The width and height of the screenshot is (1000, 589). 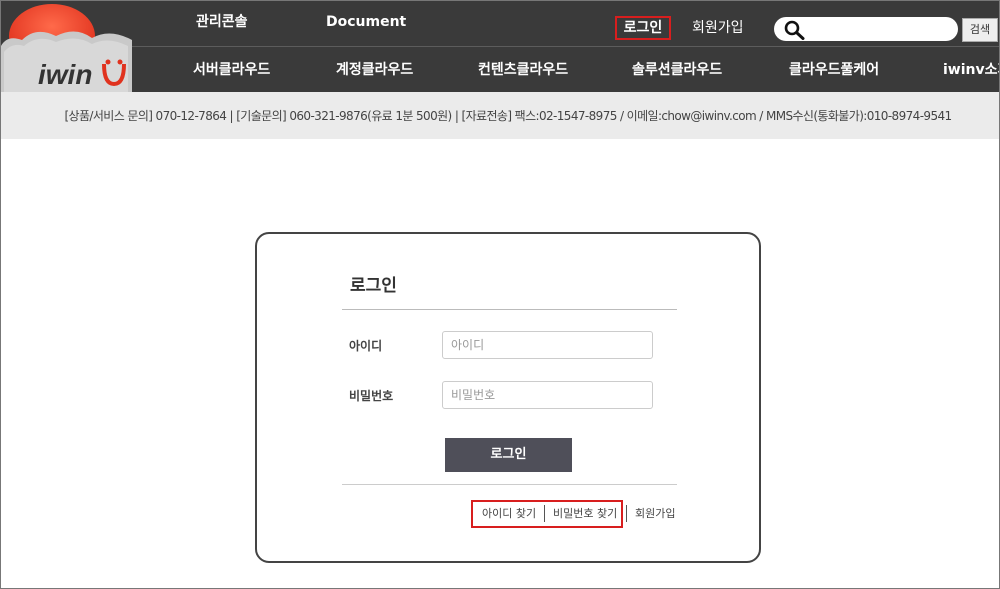 I want to click on logo-graphic: iwin, so click(x=66, y=48).